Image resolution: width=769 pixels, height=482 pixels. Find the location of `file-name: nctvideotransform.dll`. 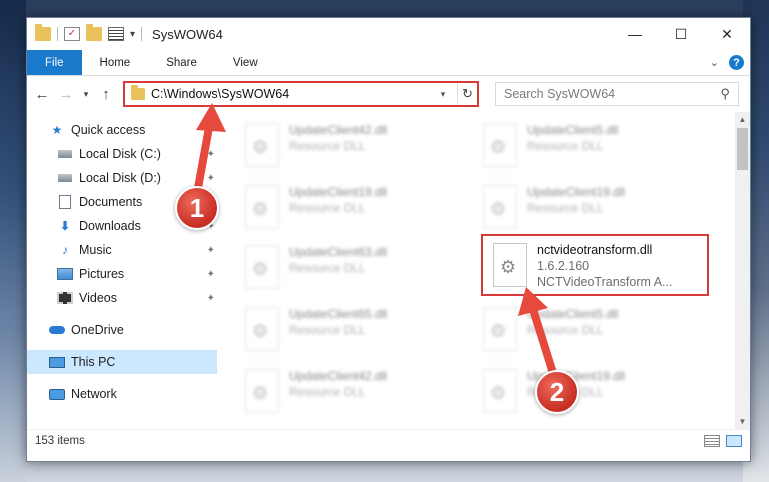

file-name: nctvideotransform.dll is located at coordinates (595, 250).